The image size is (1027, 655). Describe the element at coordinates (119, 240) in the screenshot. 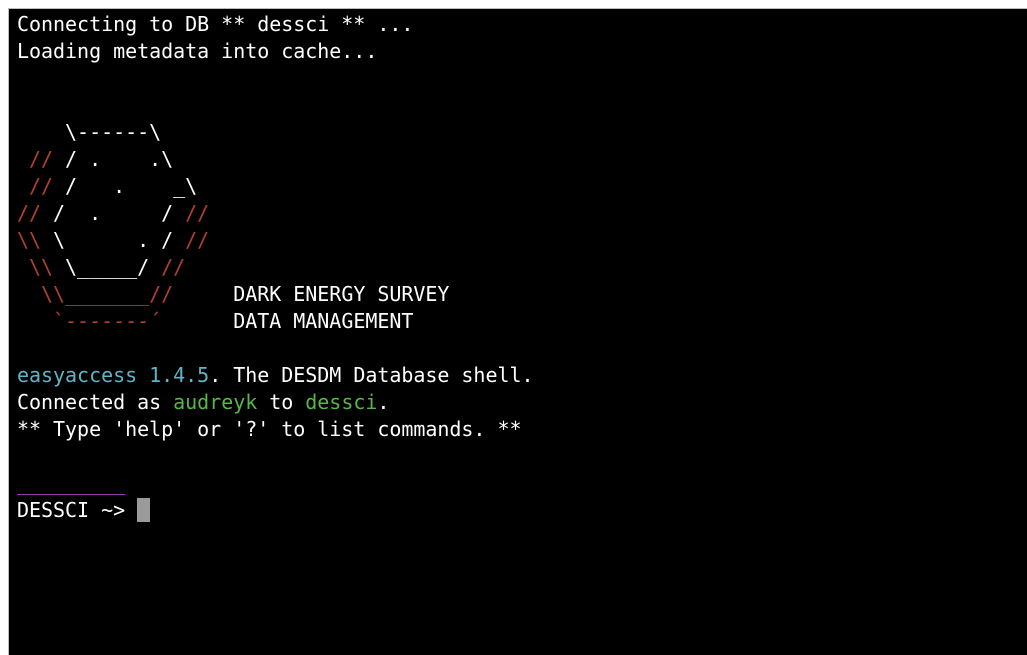

I see `logo-art-segment: \ . /` at that location.